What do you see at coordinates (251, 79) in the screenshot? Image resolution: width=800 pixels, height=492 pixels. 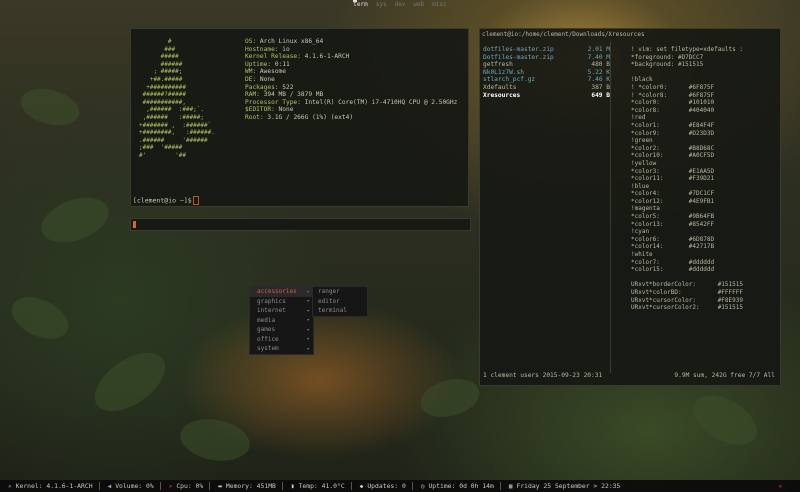 I see `info-key: DE:` at bounding box center [251, 79].